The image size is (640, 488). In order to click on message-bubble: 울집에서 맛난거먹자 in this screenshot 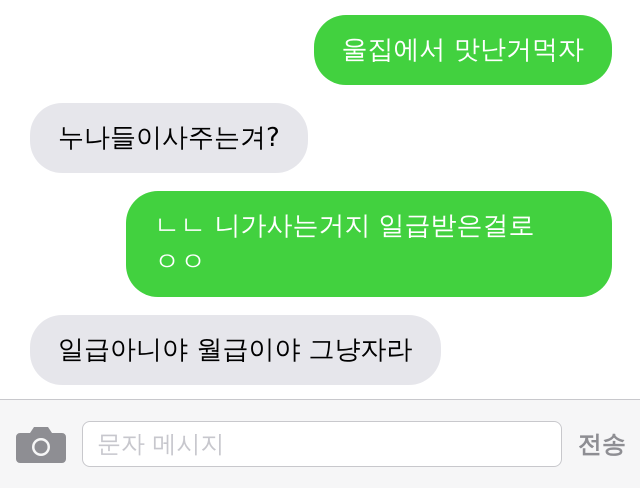, I will do `click(463, 50)`.